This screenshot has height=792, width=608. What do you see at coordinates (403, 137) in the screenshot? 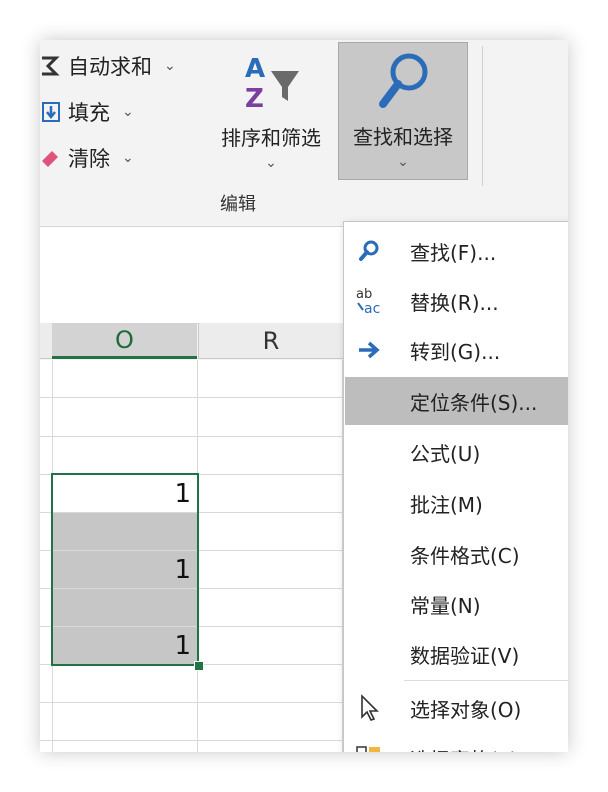
I see `find-select-label: 查找和选择` at bounding box center [403, 137].